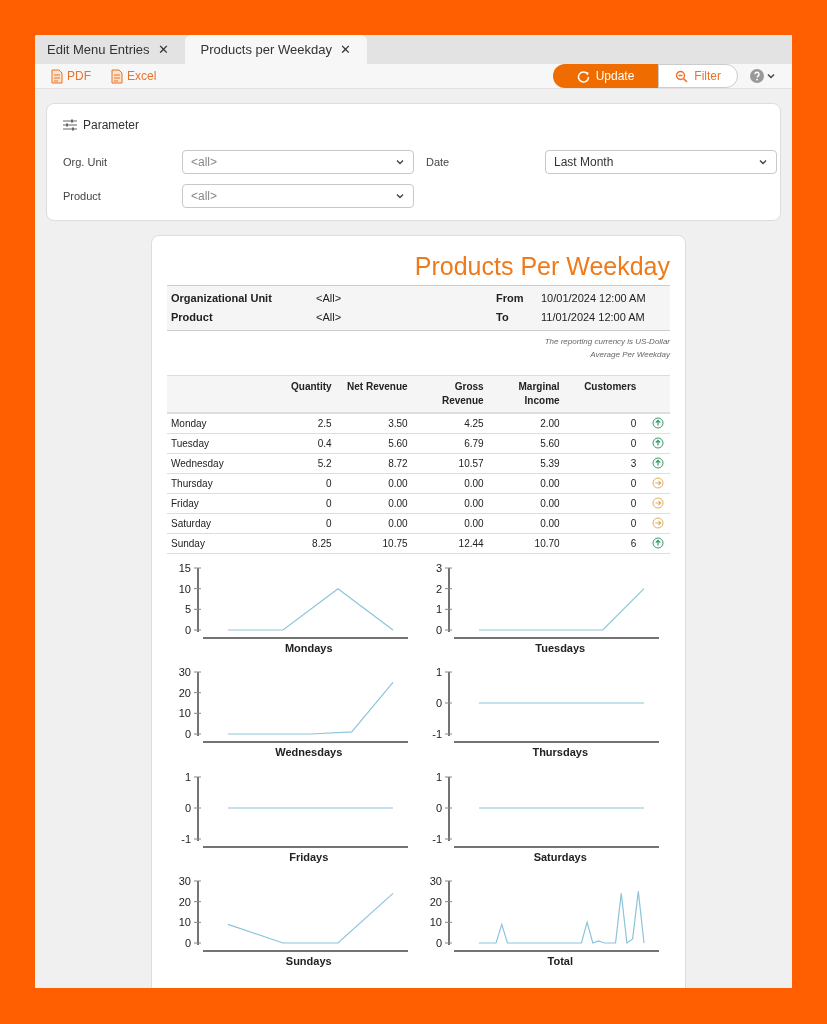  I want to click on export-button: Excel, so click(134, 76).